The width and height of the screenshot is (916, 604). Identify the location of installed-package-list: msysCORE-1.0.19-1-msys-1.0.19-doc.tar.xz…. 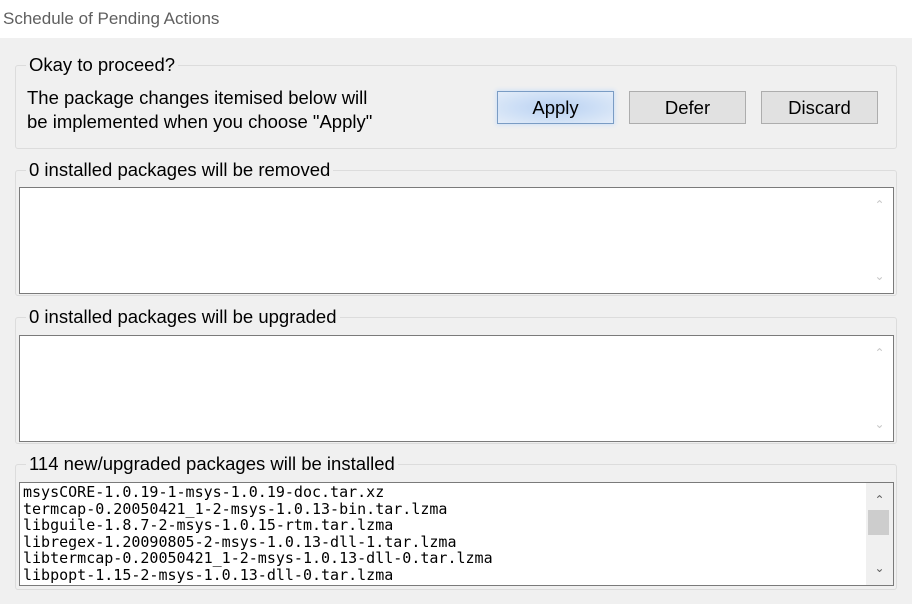
(258, 534).